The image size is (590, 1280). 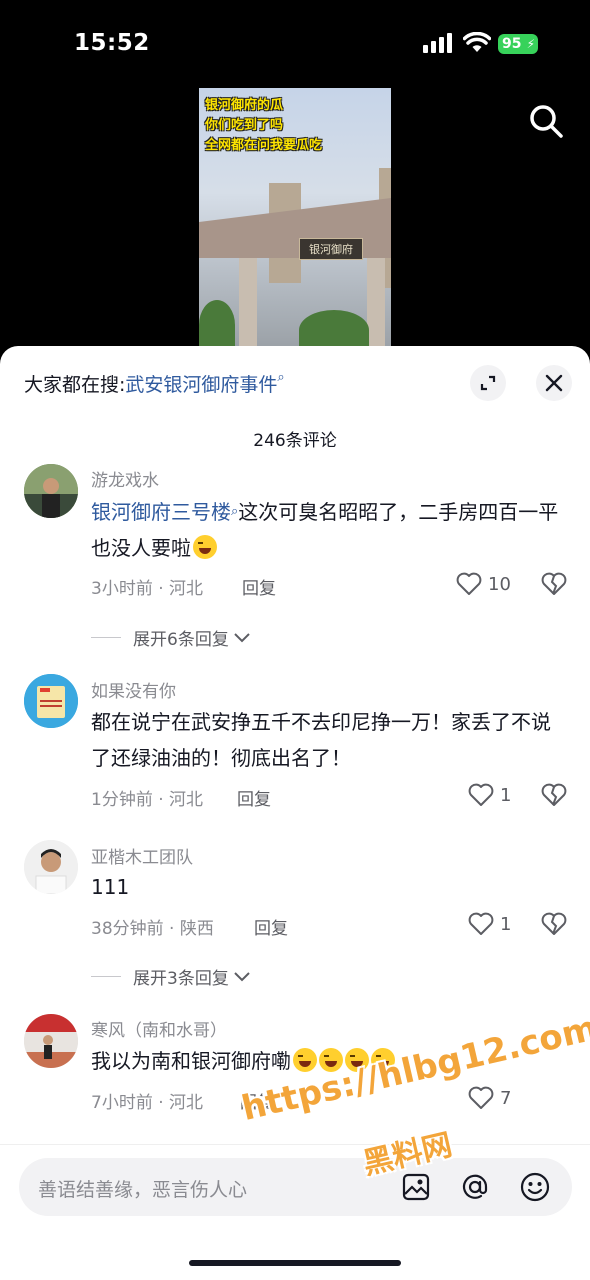 I want to click on comment-text: 银河御府三号楼⌕这次可臭名昭昭了，二手房四百一平也没人要啦, so click(x=325, y=530).